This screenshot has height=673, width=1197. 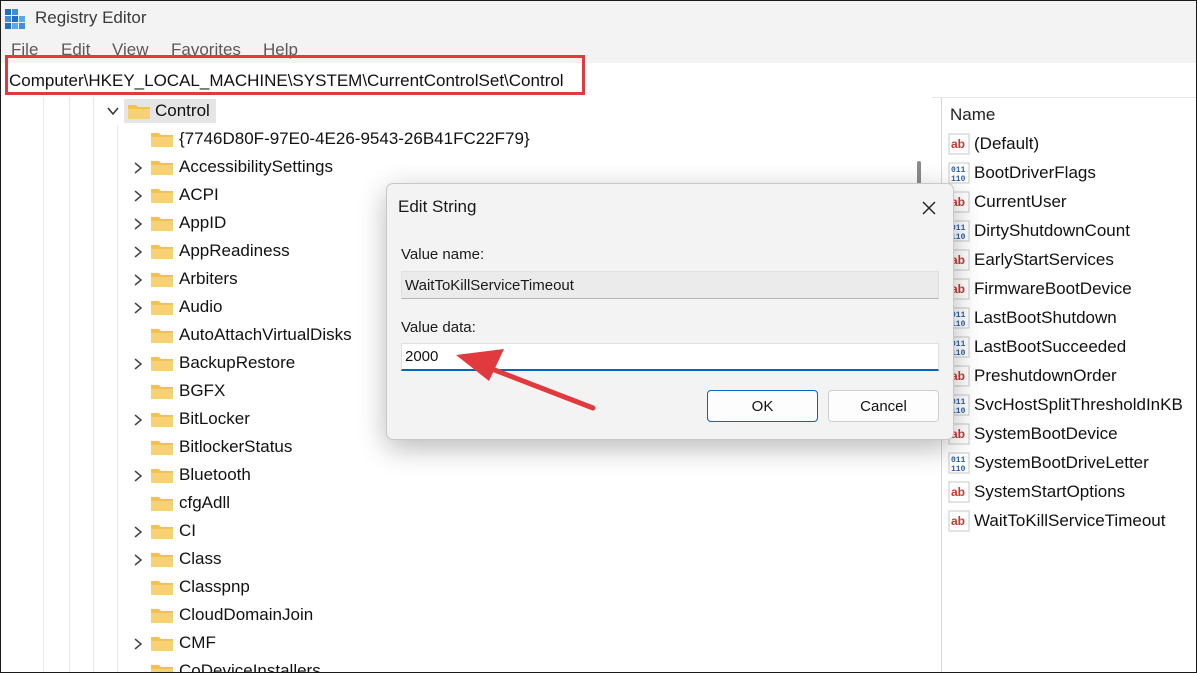 I want to click on tree-item-label: Class, so click(x=200, y=558).